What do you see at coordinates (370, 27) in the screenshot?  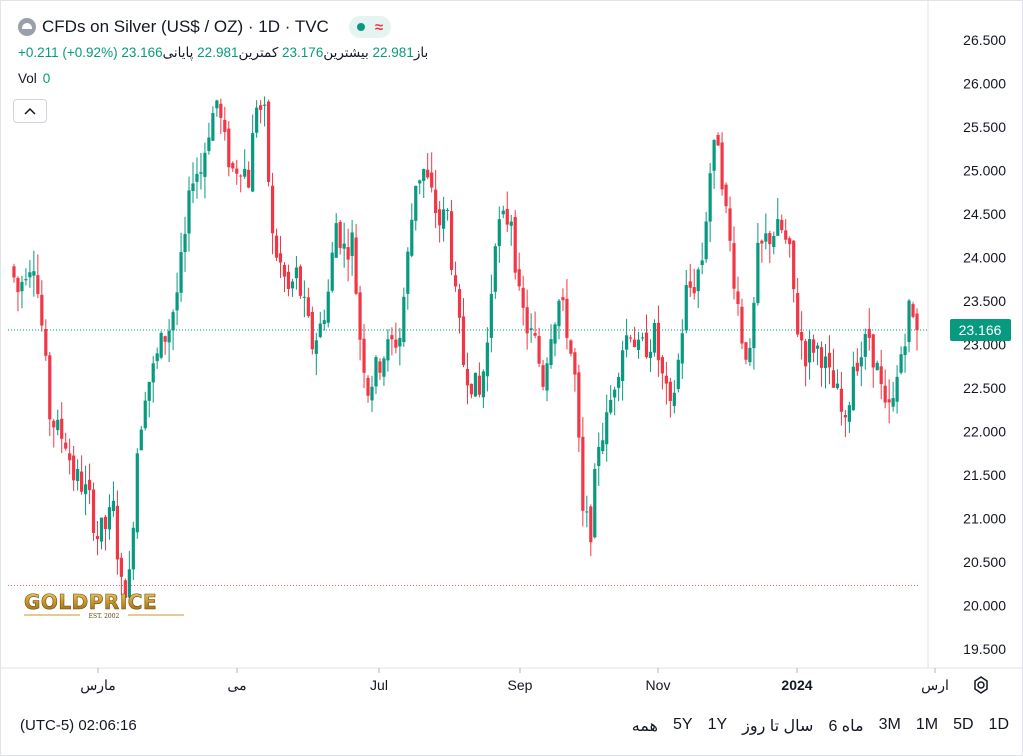 I see `market-status-pill: ≈` at bounding box center [370, 27].